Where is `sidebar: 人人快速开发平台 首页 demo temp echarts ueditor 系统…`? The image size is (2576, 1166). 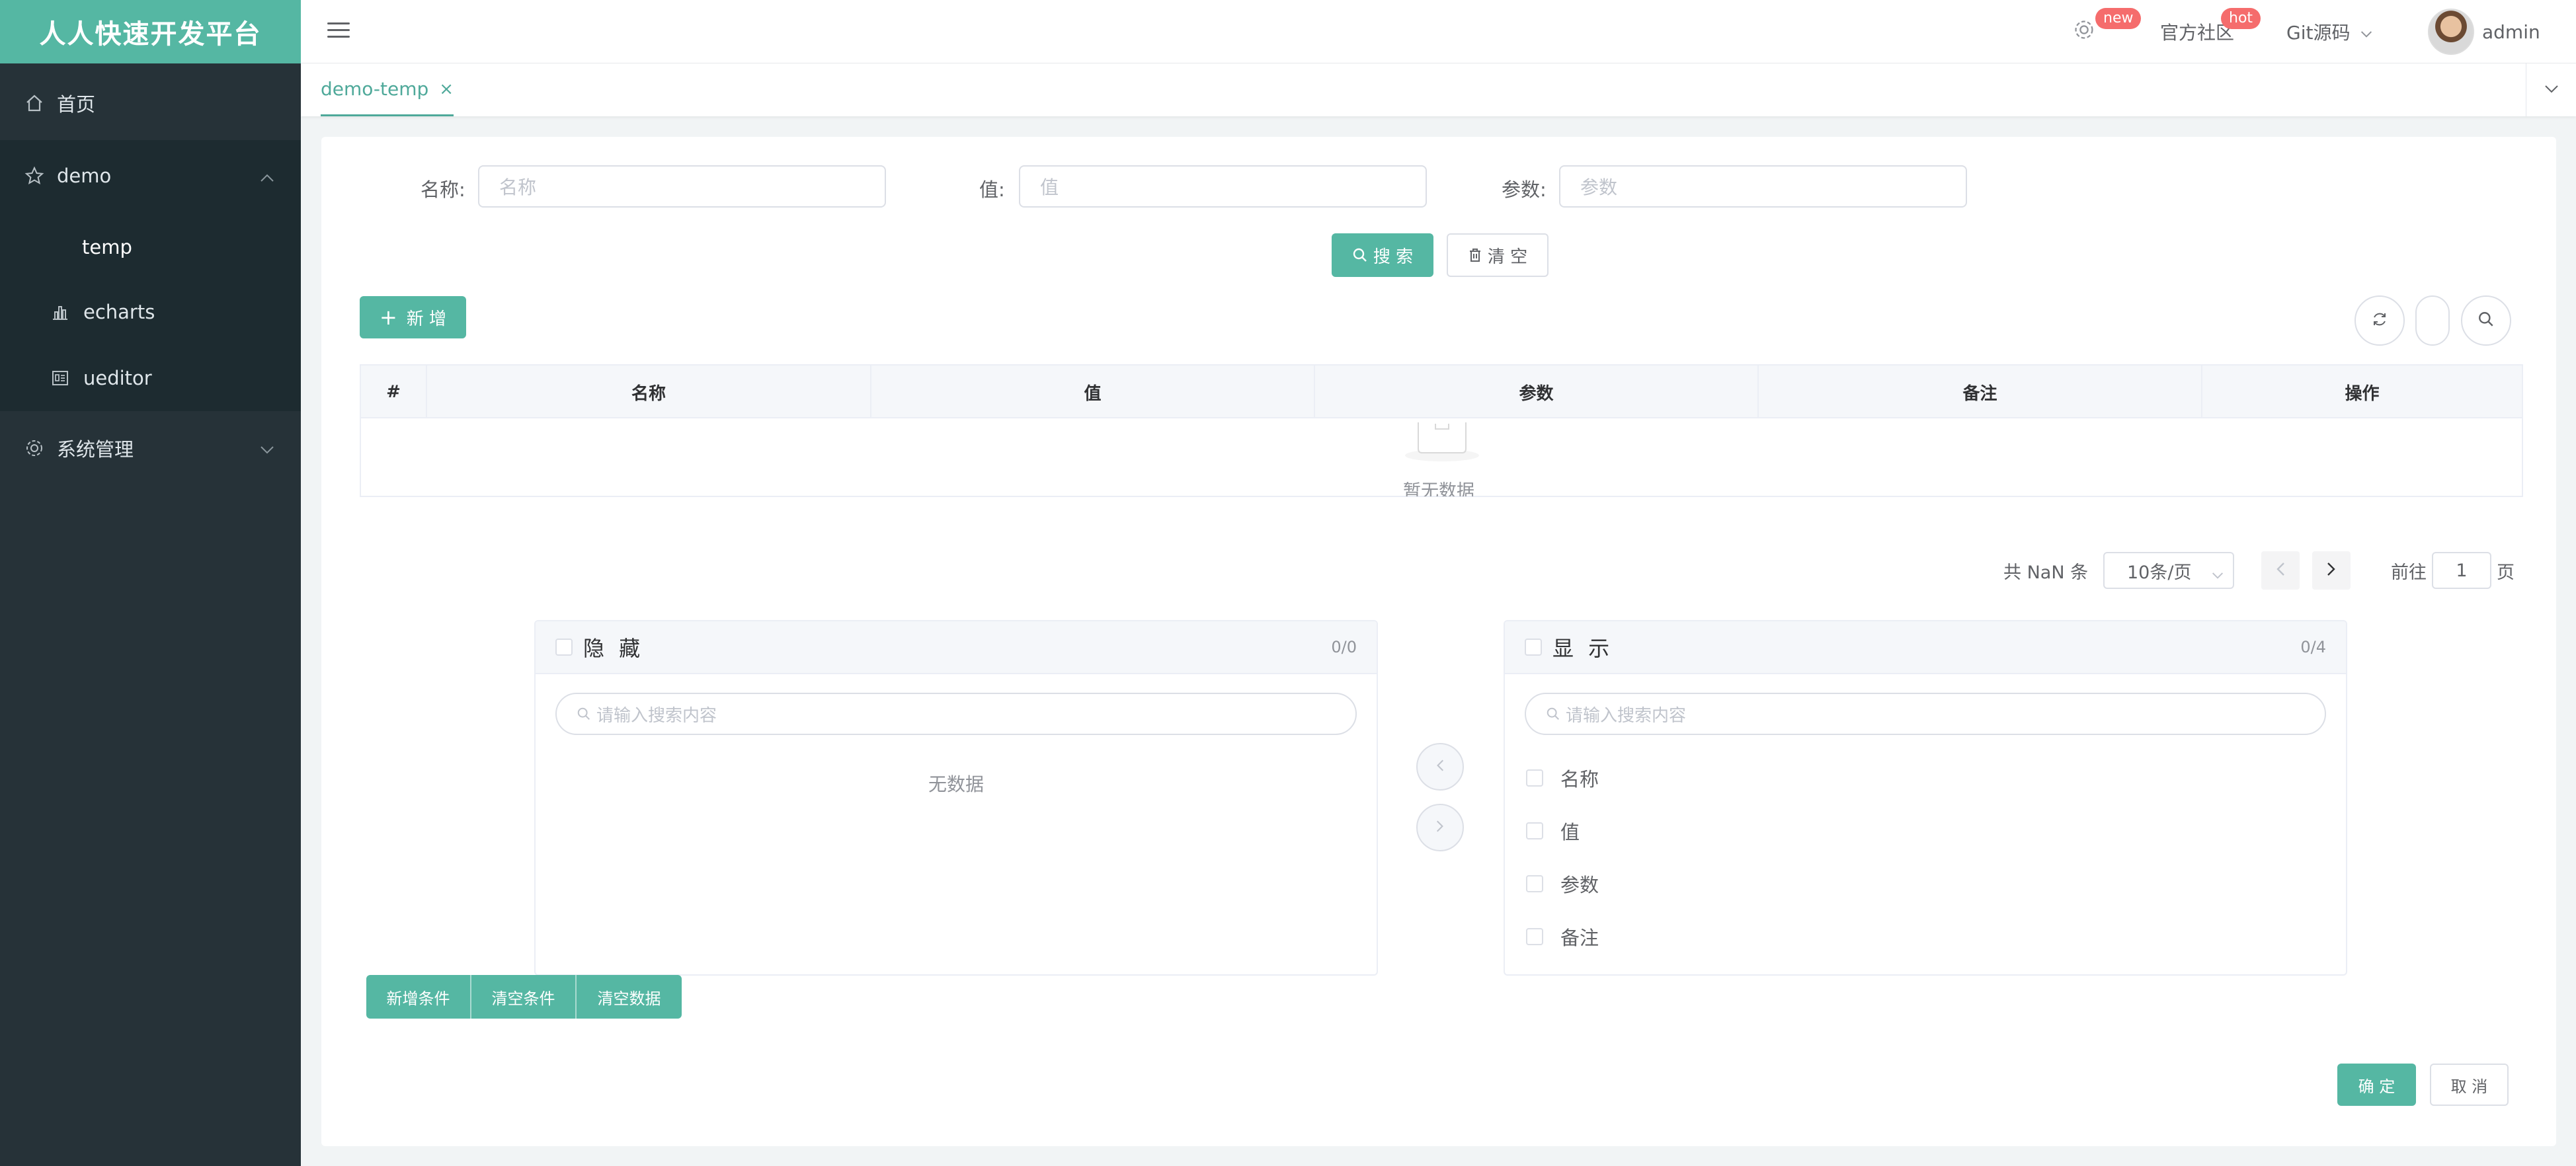 sidebar: 人人快速开发平台 首页 demo temp echarts ueditor 系统… is located at coordinates (150, 583).